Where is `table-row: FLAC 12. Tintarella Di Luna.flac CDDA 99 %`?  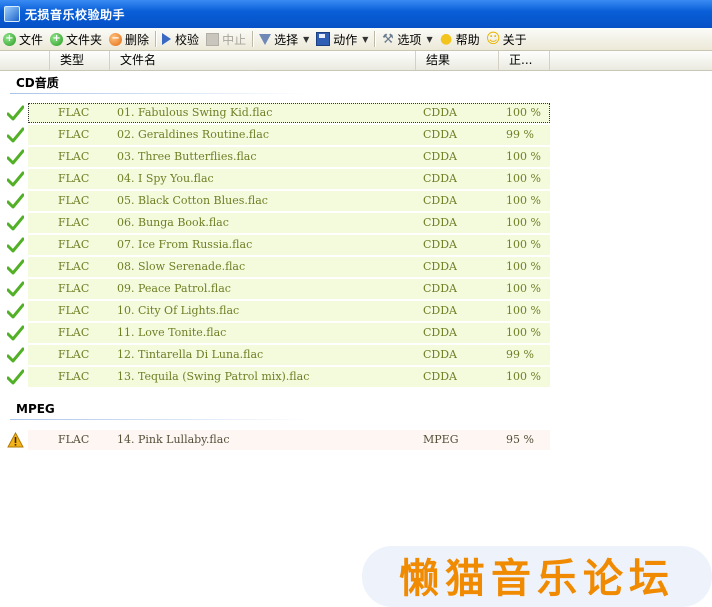 table-row: FLAC 12. Tintarella Di Luna.flac CDDA 99 % is located at coordinates (356, 355).